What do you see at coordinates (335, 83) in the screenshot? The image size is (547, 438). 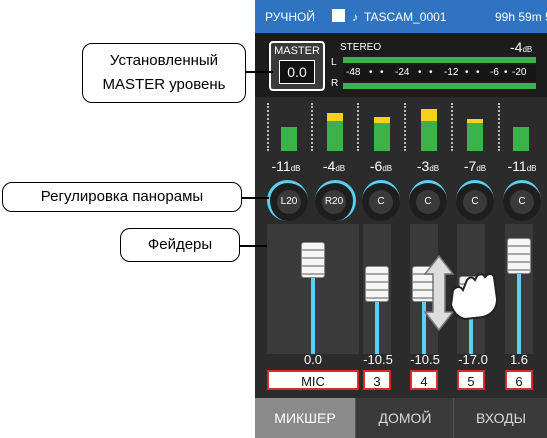 I see `right-channel-label: R` at bounding box center [335, 83].